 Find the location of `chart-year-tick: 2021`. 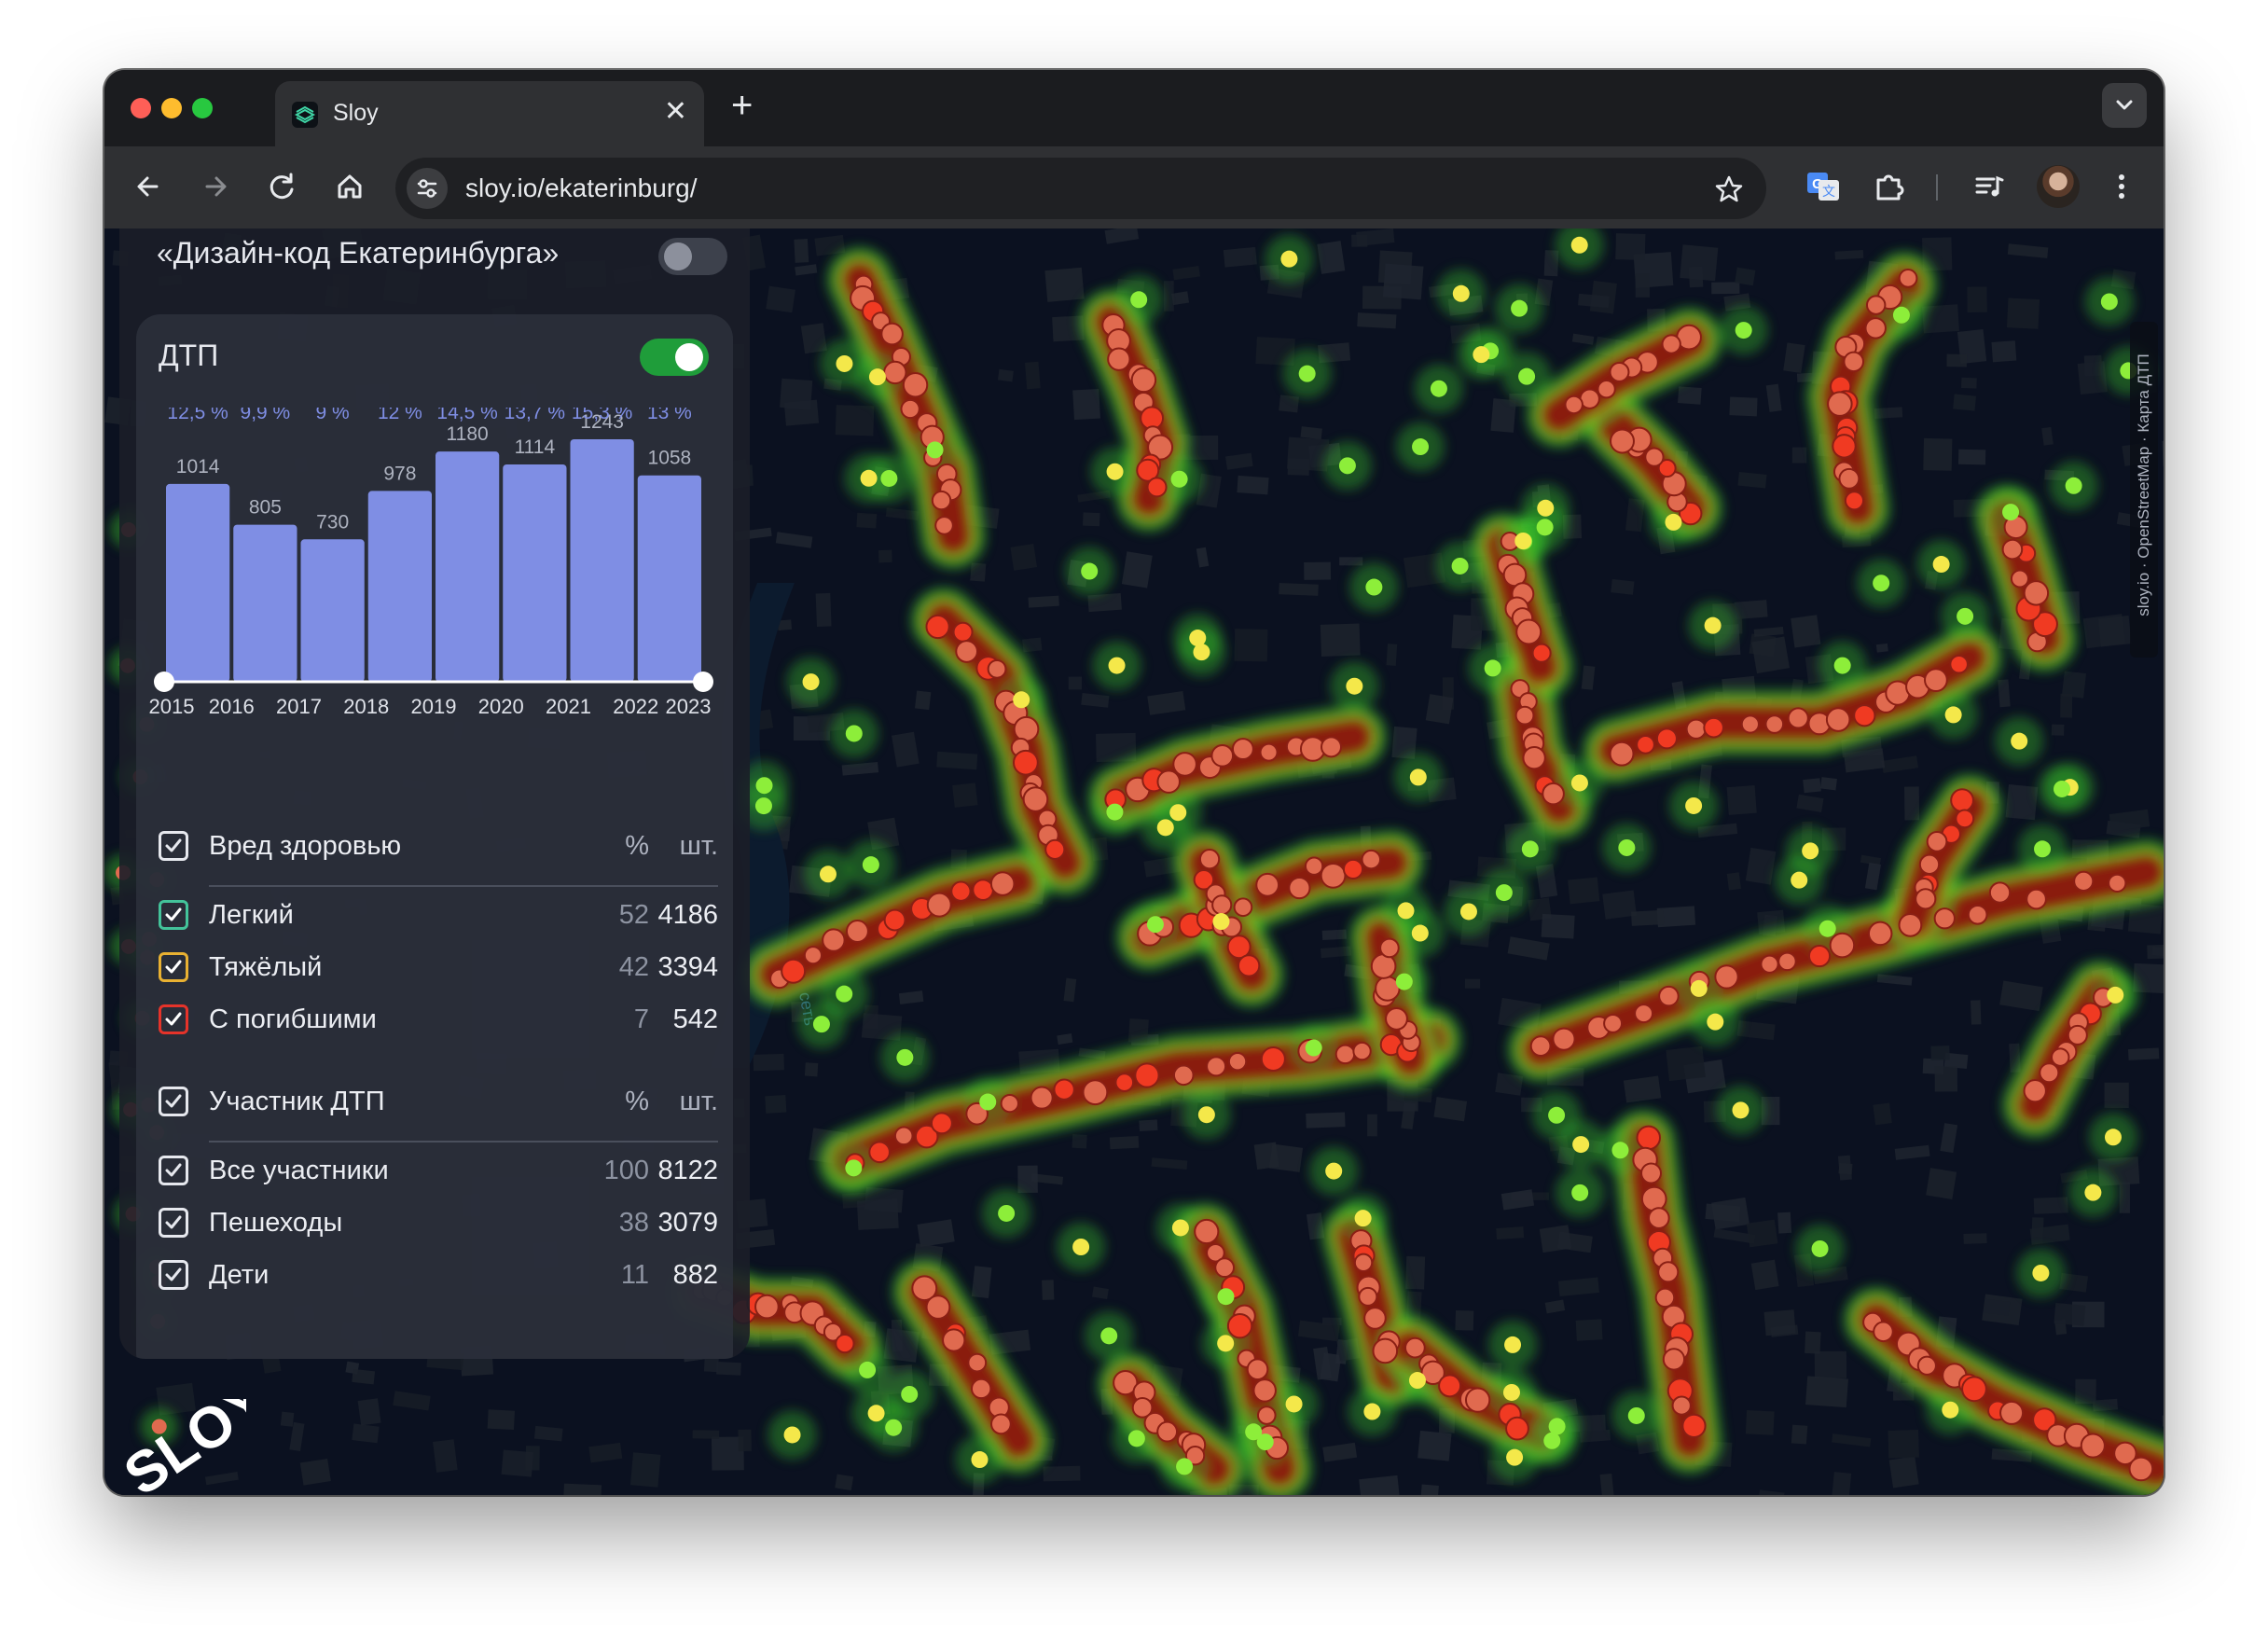

chart-year-tick: 2021 is located at coordinates (568, 706).